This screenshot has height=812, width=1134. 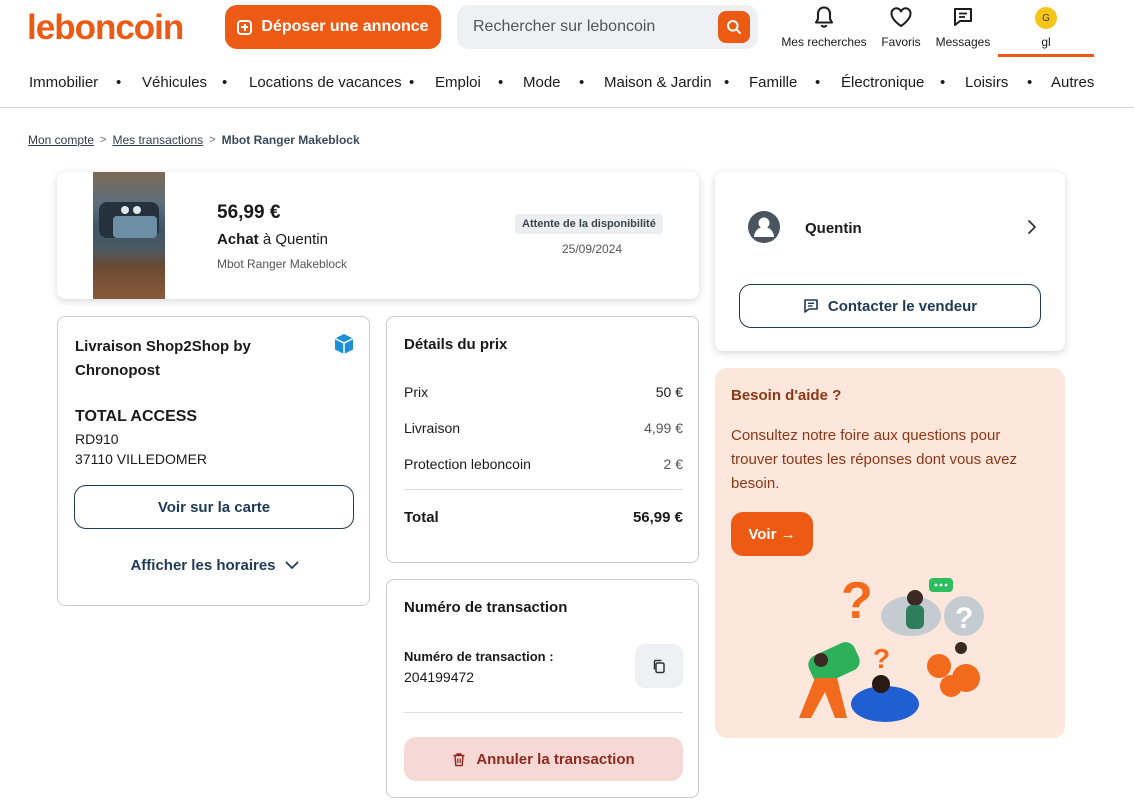 What do you see at coordinates (555, 759) in the screenshot?
I see `cancel-transaction-label: Annuler la transaction` at bounding box center [555, 759].